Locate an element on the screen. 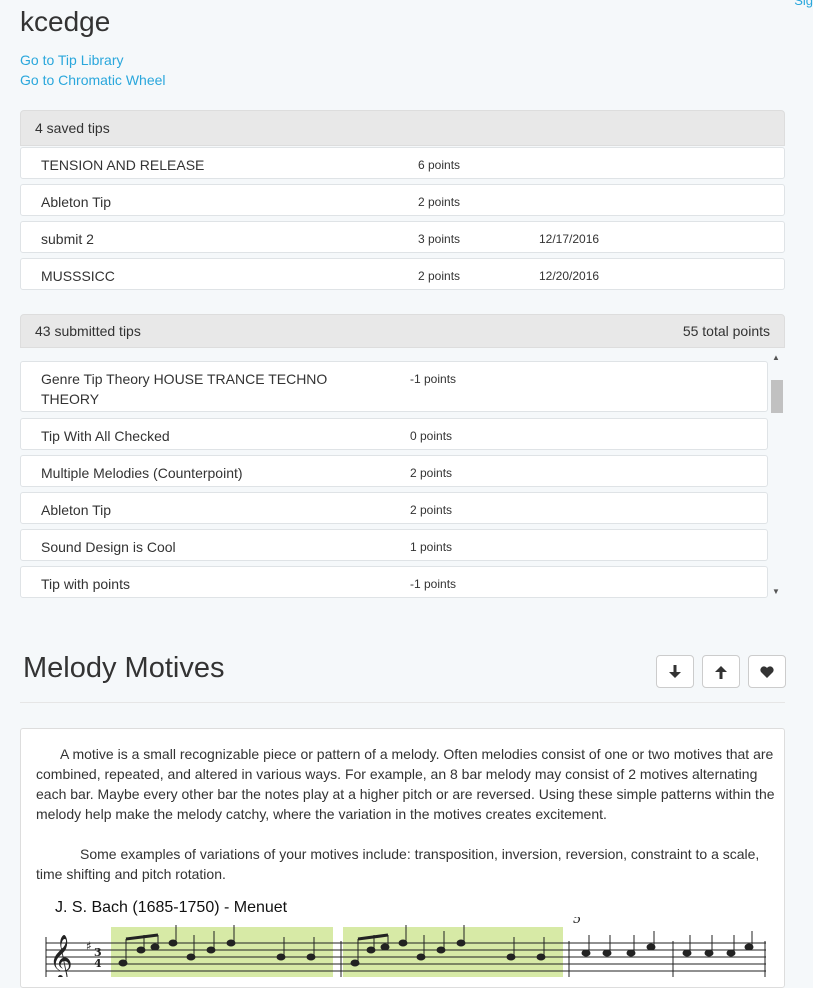 The width and height of the screenshot is (813, 988). tip-title: Sound Design is Cool is located at coordinates (108, 547).